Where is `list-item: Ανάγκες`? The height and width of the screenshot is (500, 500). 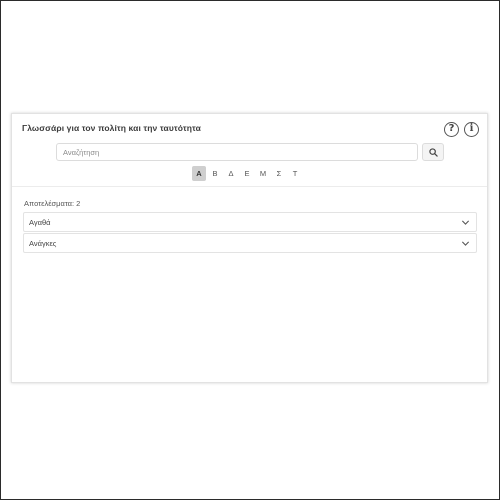 list-item: Ανάγκες is located at coordinates (250, 243).